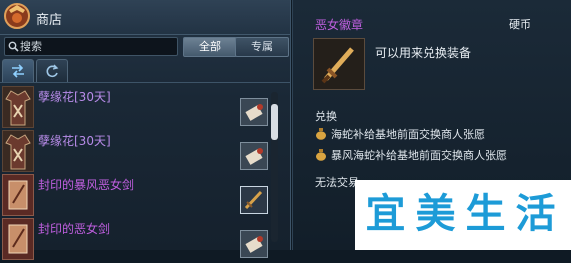 Image resolution: width=571 pixels, height=263 pixels. Describe the element at coordinates (435, 214) in the screenshot. I see `watermark-char: 美` at that location.